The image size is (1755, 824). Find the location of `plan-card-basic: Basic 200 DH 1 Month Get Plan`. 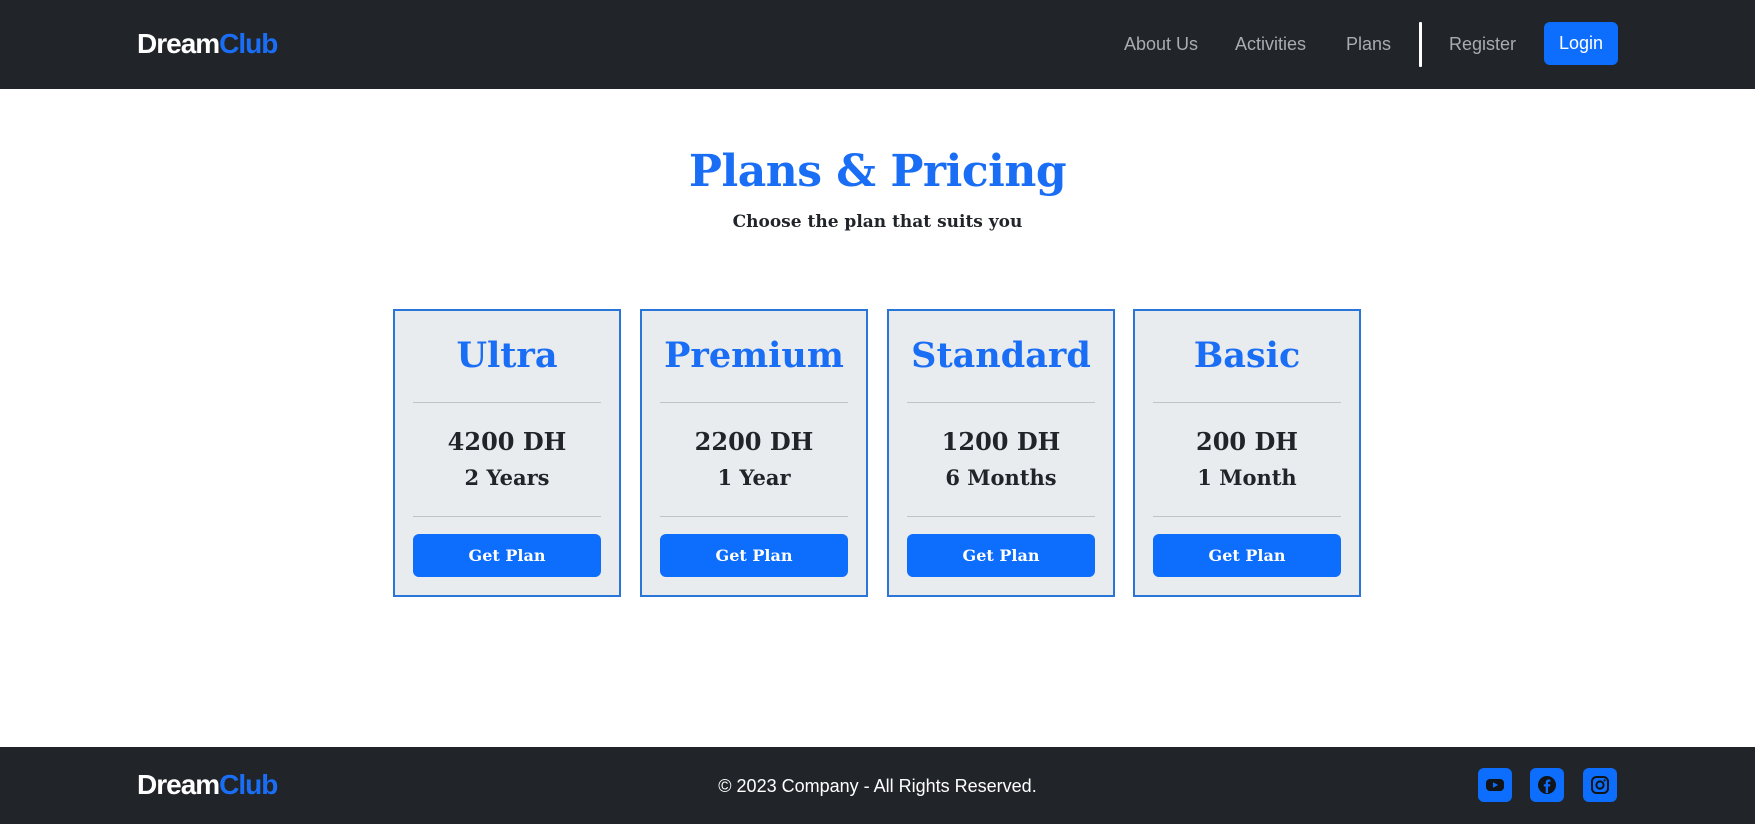

plan-card-basic: Basic 200 DH 1 Month Get Plan is located at coordinates (1247, 453).